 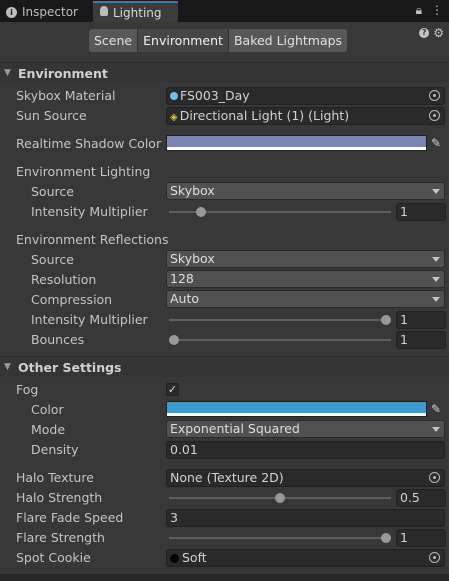 What do you see at coordinates (419, 10) in the screenshot?
I see `lock-icon: 🔒︎` at bounding box center [419, 10].